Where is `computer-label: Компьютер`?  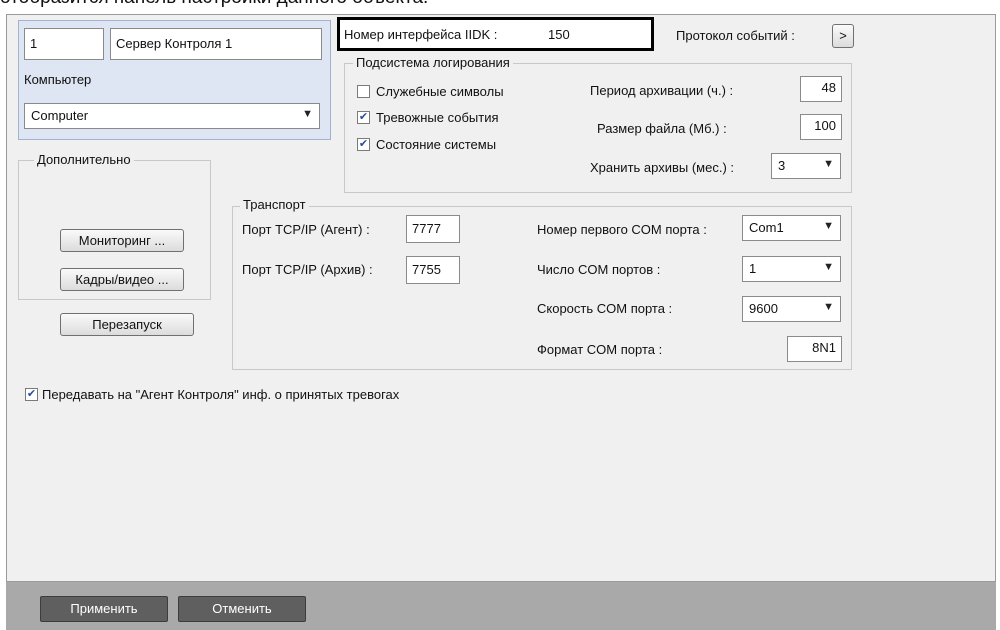 computer-label: Компьютер is located at coordinates (58, 79).